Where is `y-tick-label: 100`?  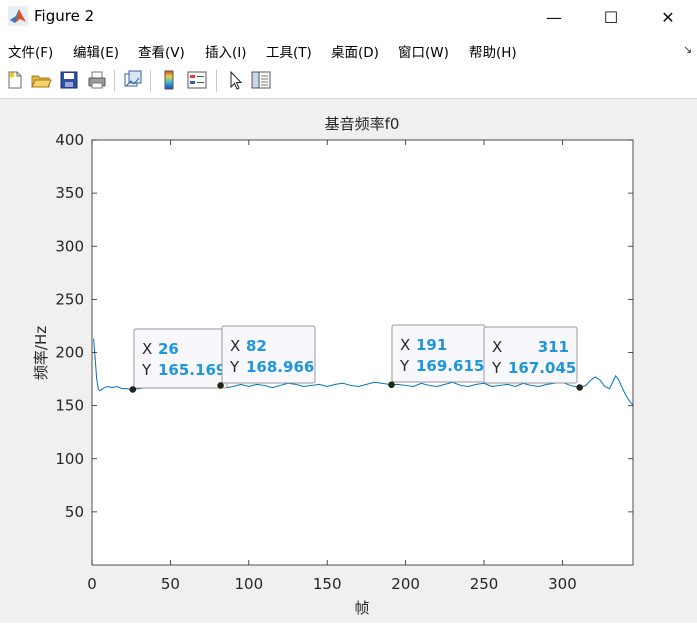 y-tick-label: 100 is located at coordinates (69, 459).